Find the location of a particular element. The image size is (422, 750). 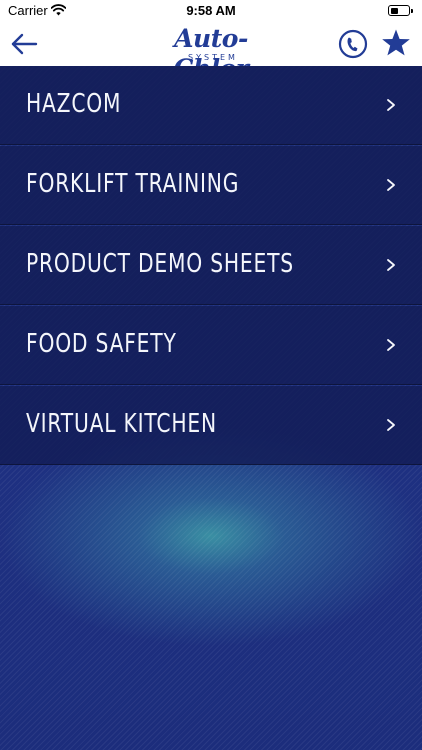

arrow-left-icon is located at coordinates (24, 44).